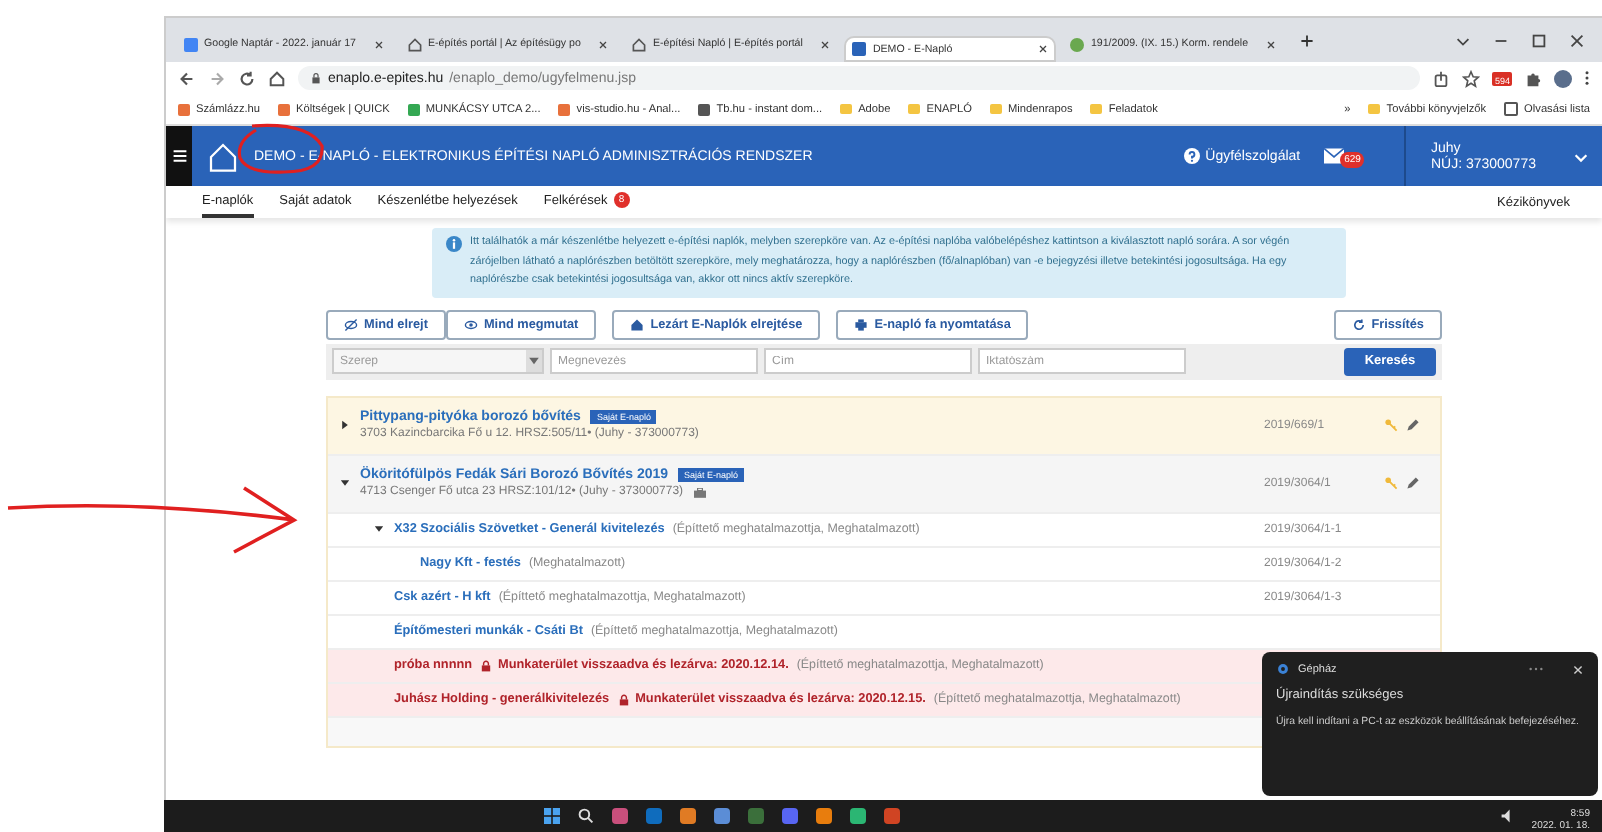  Describe the element at coordinates (1334, 156) in the screenshot. I see `envelope-icon` at that location.